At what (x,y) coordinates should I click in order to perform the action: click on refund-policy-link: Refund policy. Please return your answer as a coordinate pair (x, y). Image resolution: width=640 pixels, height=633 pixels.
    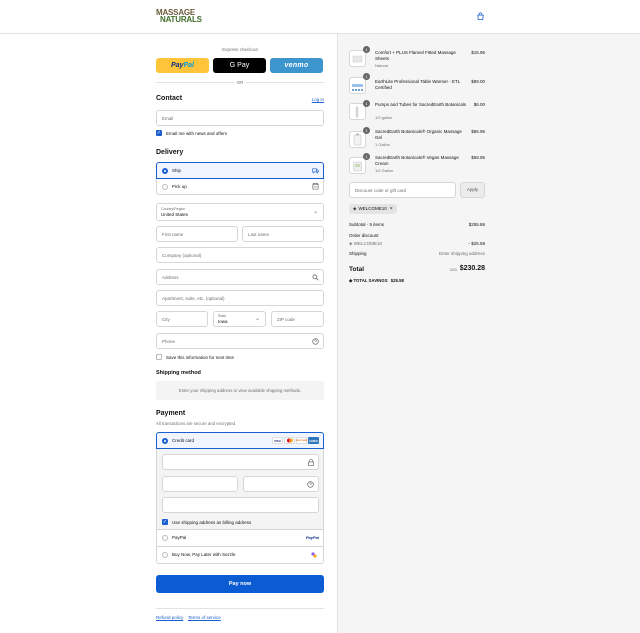
    Looking at the image, I should click on (169, 617).